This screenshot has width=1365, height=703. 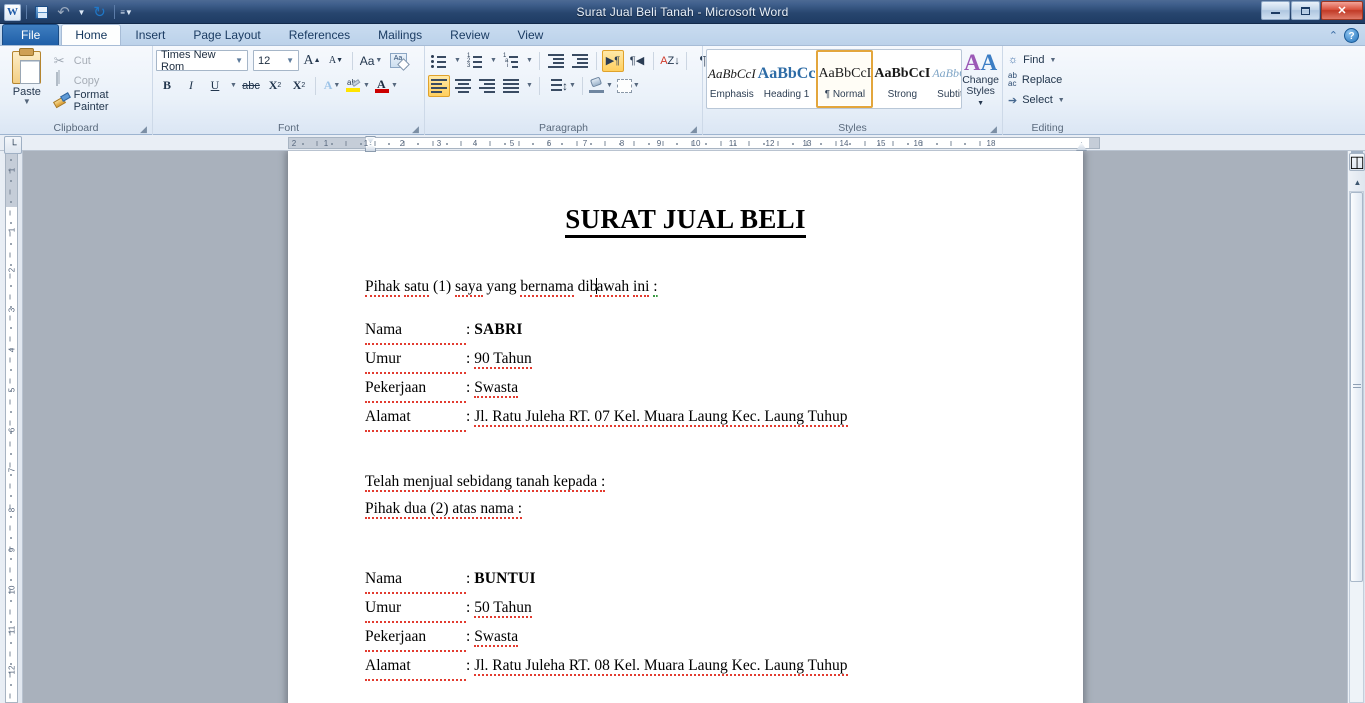 What do you see at coordinates (1357, 162) in the screenshot?
I see `browse-object-button: ◫` at bounding box center [1357, 162].